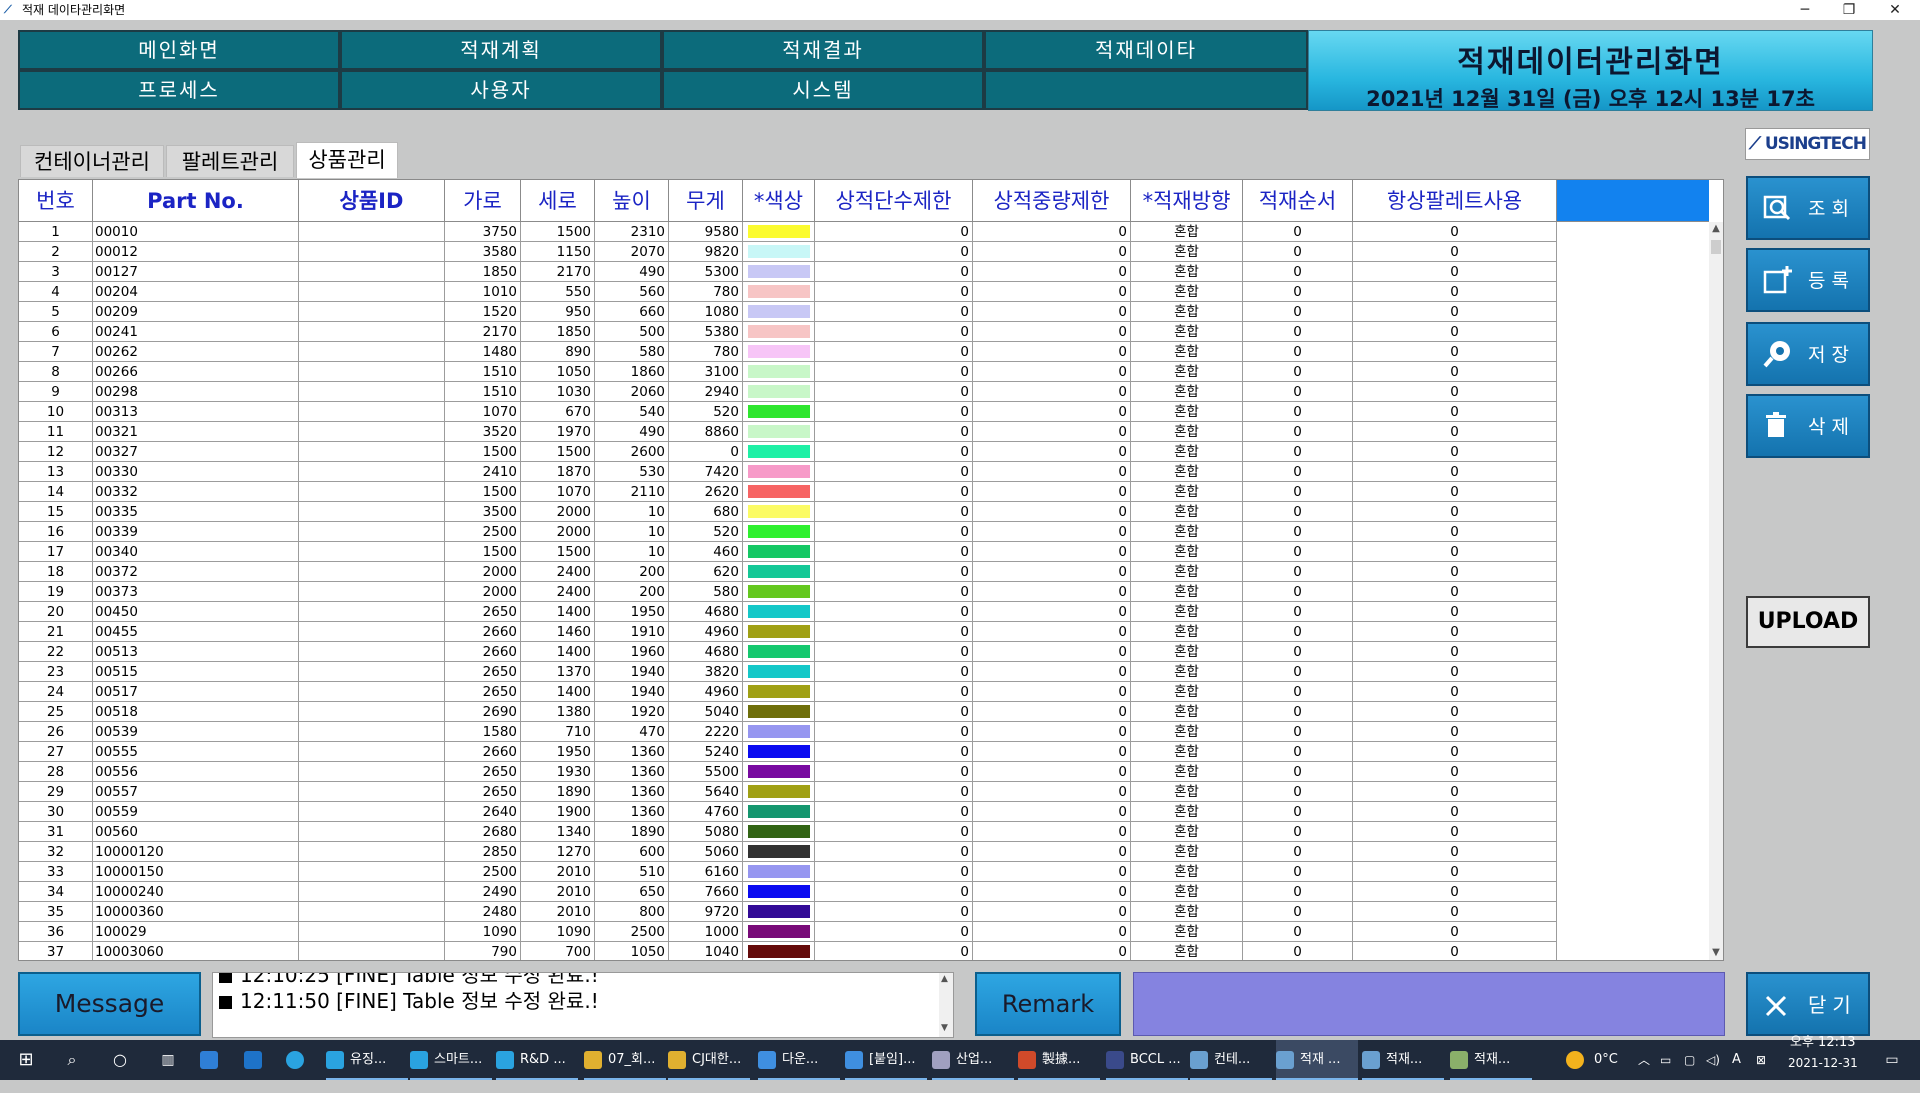 The height and width of the screenshot is (1093, 1920). I want to click on cell-width: 2650, so click(483, 692).